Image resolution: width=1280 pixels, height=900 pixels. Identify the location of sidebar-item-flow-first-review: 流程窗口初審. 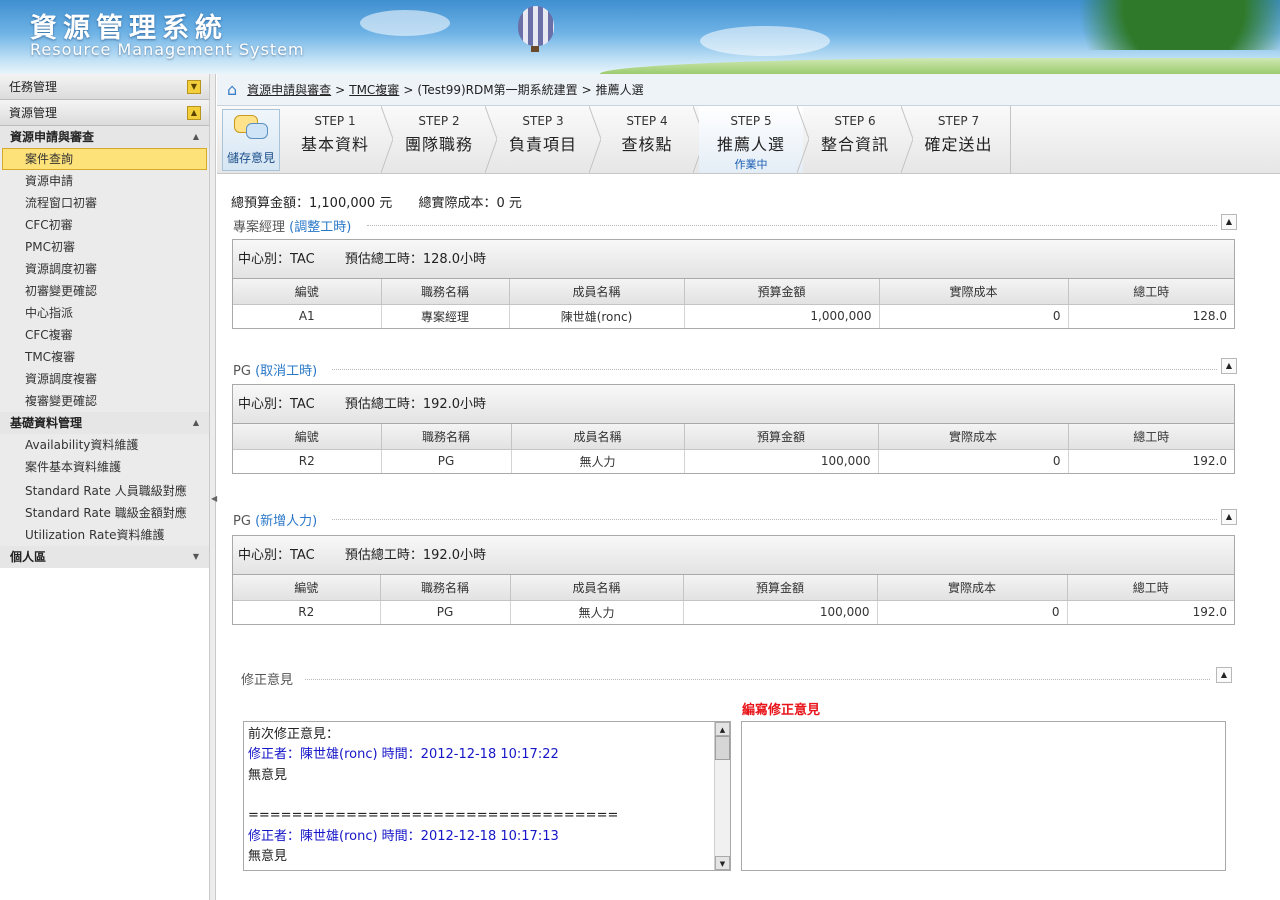
(104, 203).